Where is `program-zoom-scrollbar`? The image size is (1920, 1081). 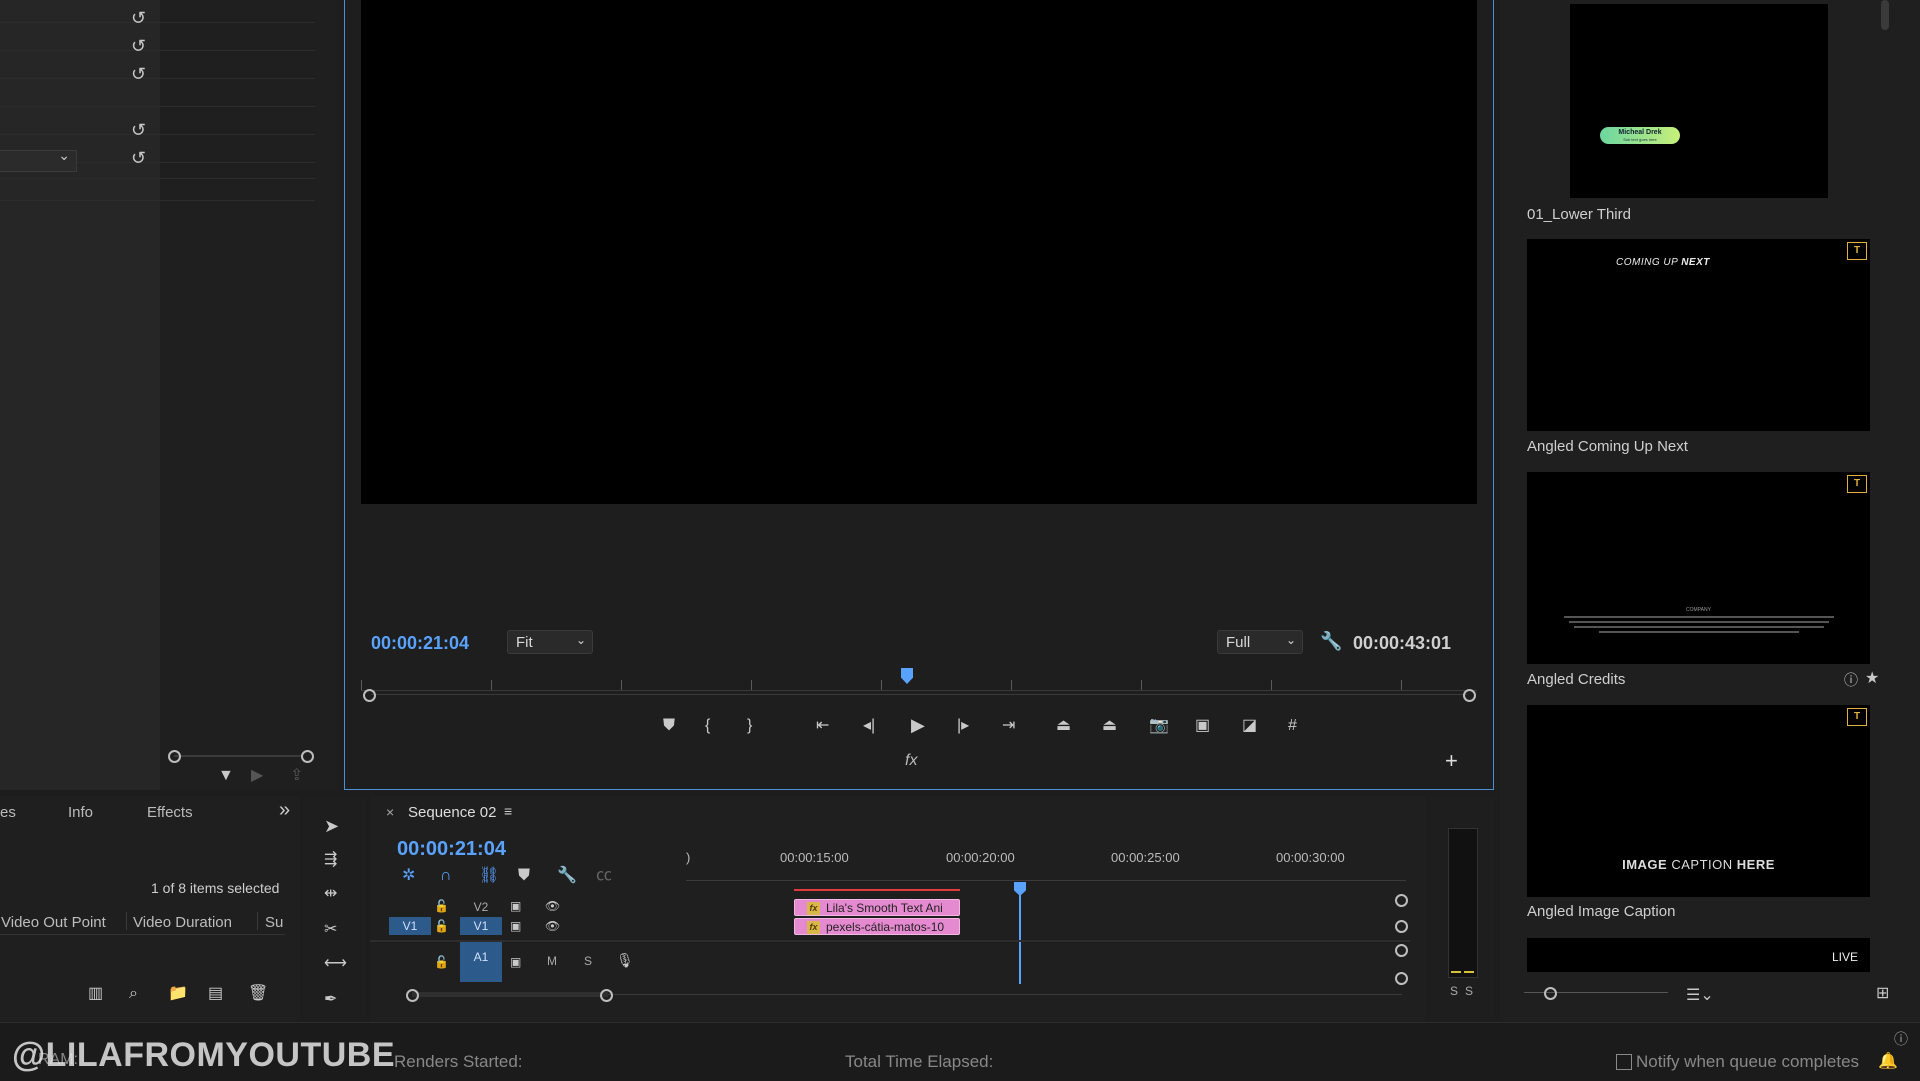 program-zoom-scrollbar is located at coordinates (921, 695).